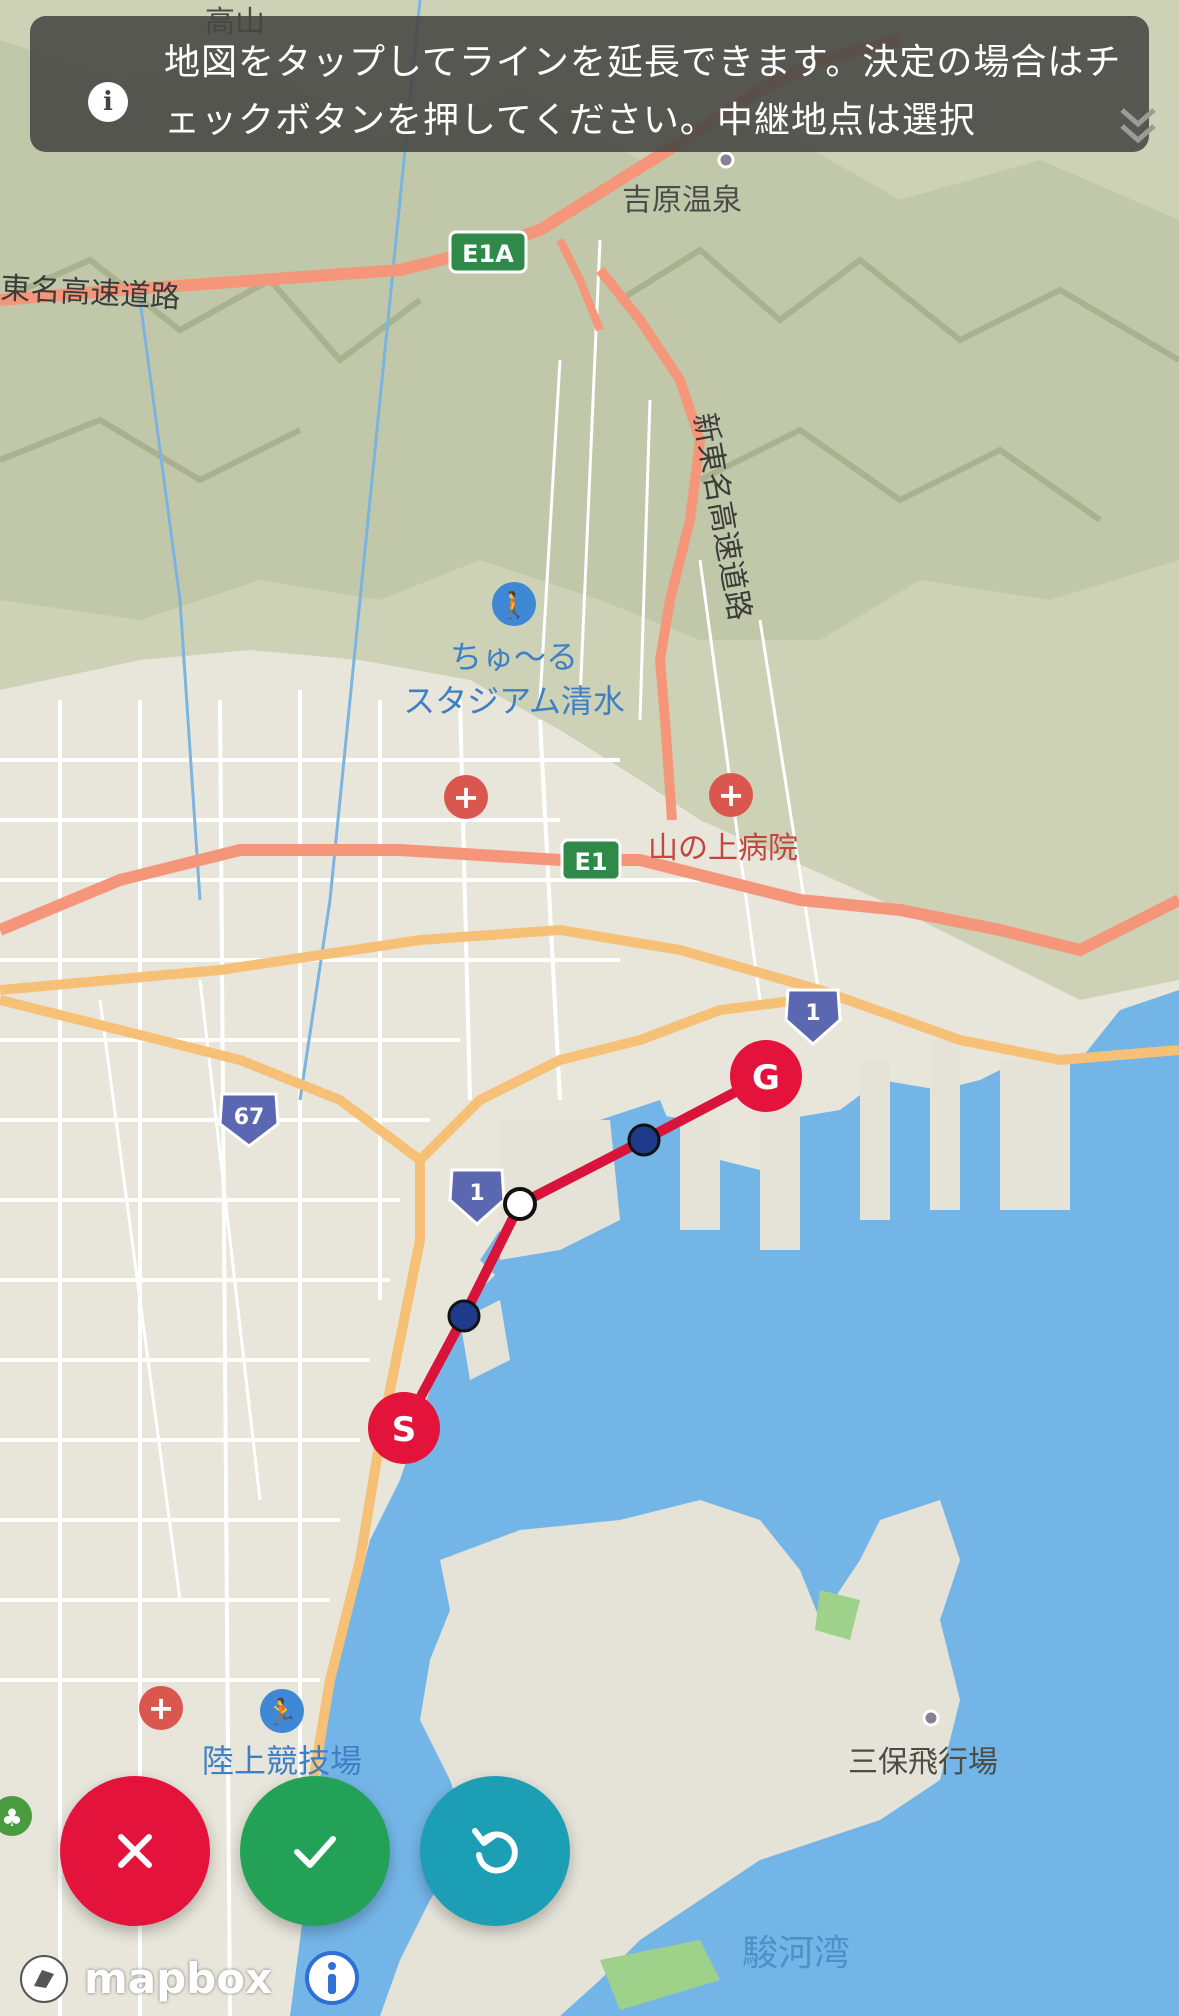 Image resolution: width=1179 pixels, height=2016 pixels. I want to click on tree-icon: ♣, so click(12, 1818).